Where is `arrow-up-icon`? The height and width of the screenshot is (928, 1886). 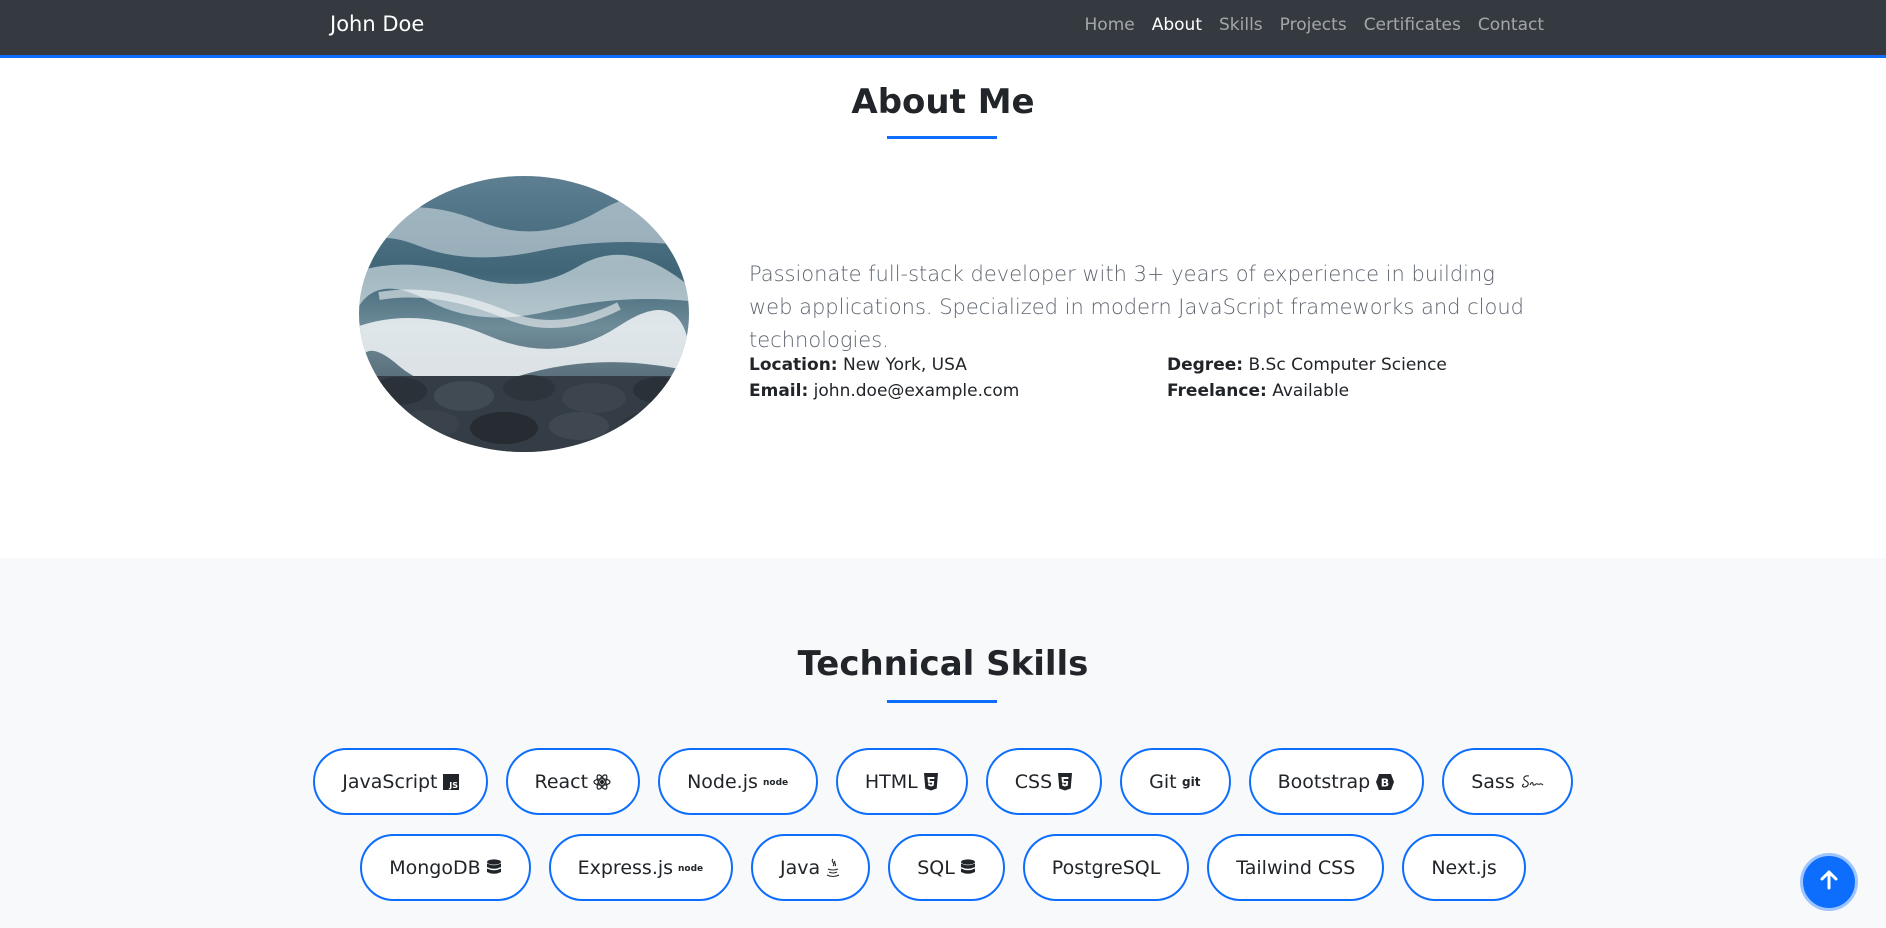 arrow-up-icon is located at coordinates (1829, 882).